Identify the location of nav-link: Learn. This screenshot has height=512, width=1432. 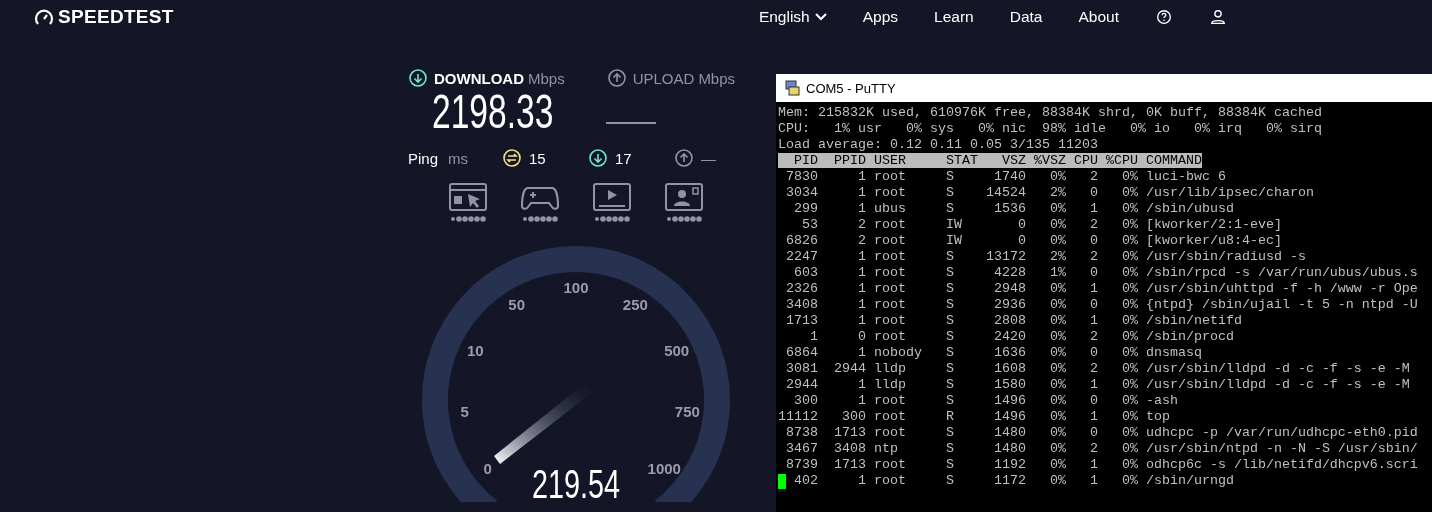
(954, 17).